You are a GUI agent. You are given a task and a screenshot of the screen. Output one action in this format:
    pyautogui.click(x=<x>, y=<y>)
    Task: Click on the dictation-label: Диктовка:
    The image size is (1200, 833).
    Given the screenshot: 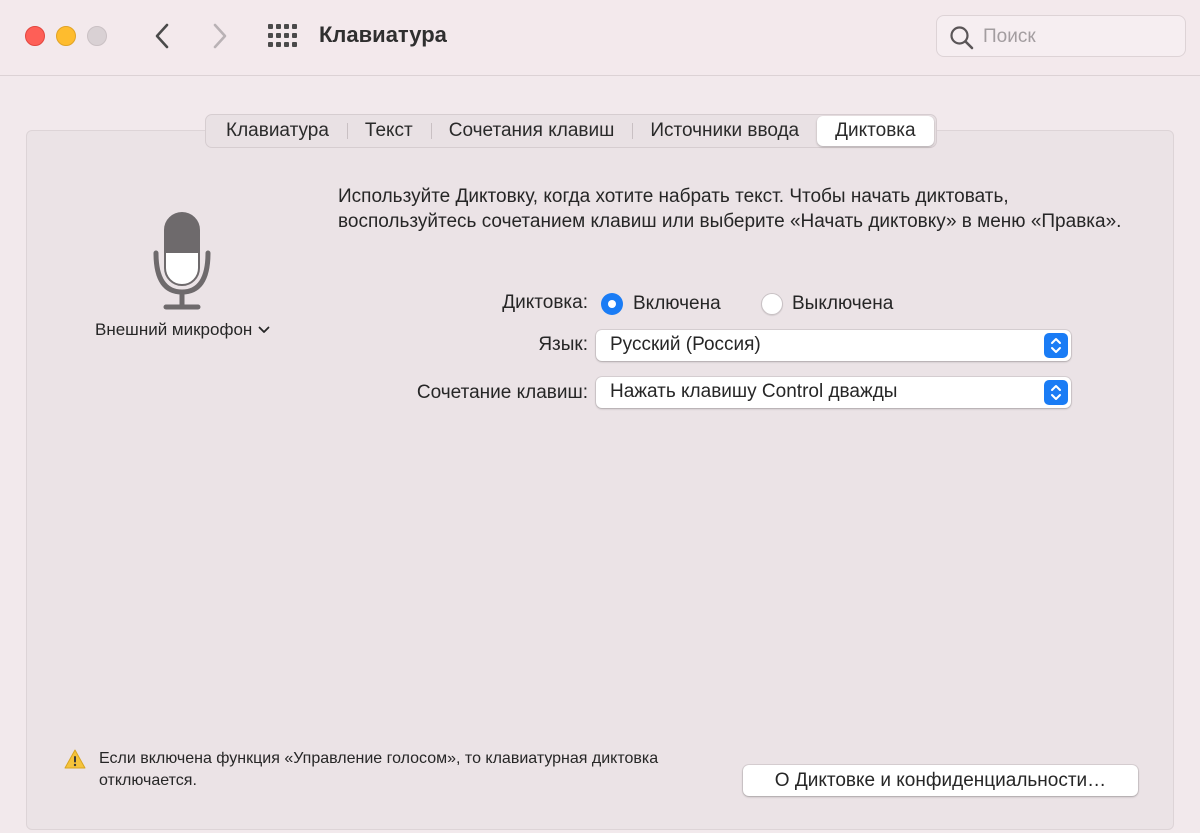 What is the action you would take?
    pyautogui.click(x=545, y=302)
    